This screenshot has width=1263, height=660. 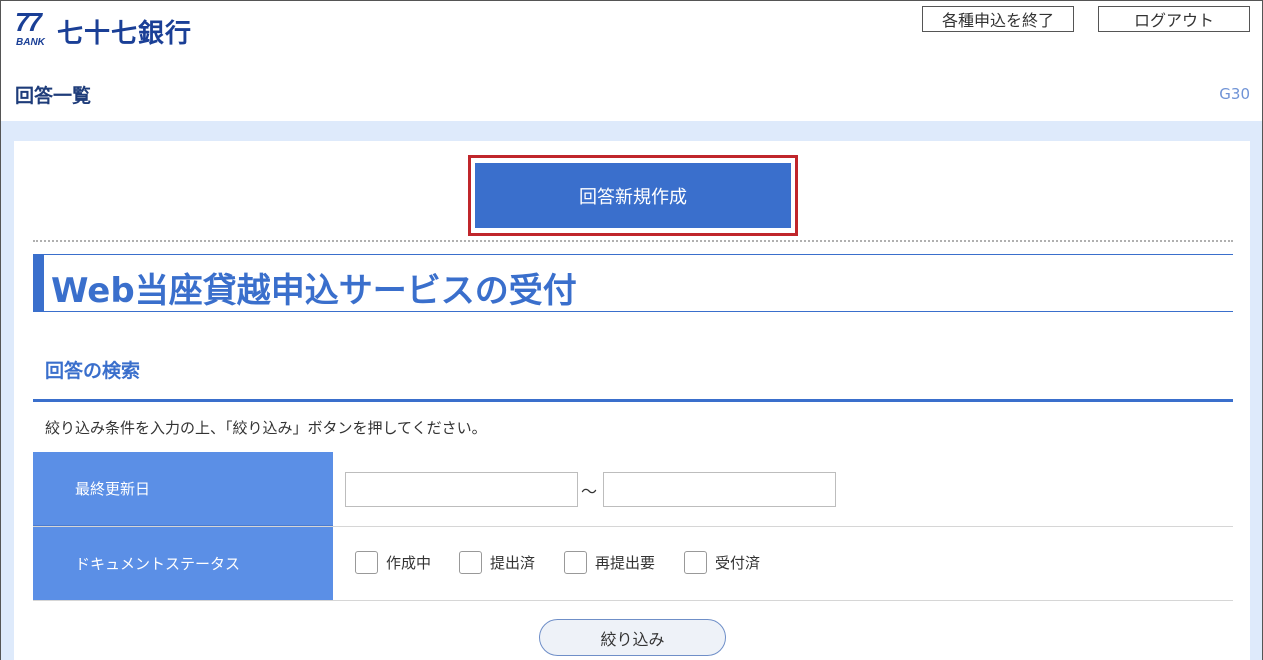 I want to click on status-option-submitted: 提出済, so click(x=497, y=562).